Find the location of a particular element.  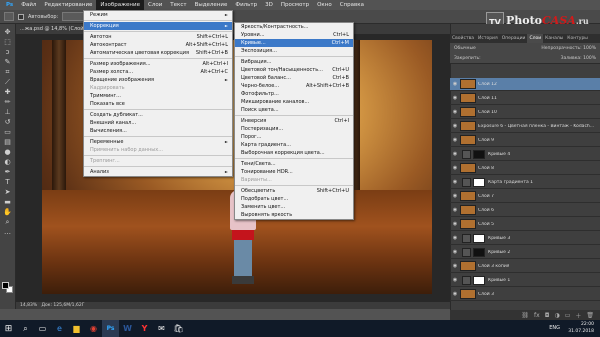

panel-tab: Каналы is located at coordinates (554, 38).